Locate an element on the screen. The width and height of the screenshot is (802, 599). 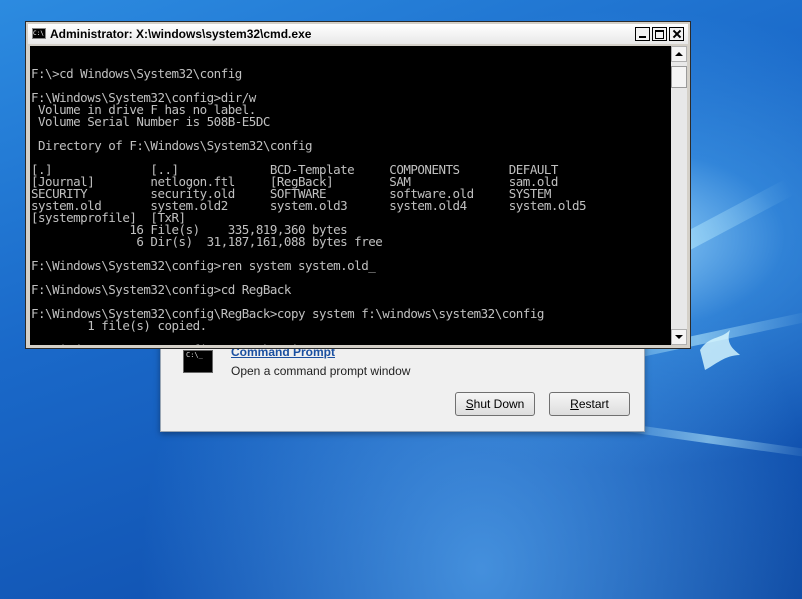
command-prompt-description: Open a command prompt window is located at coordinates (321, 371).